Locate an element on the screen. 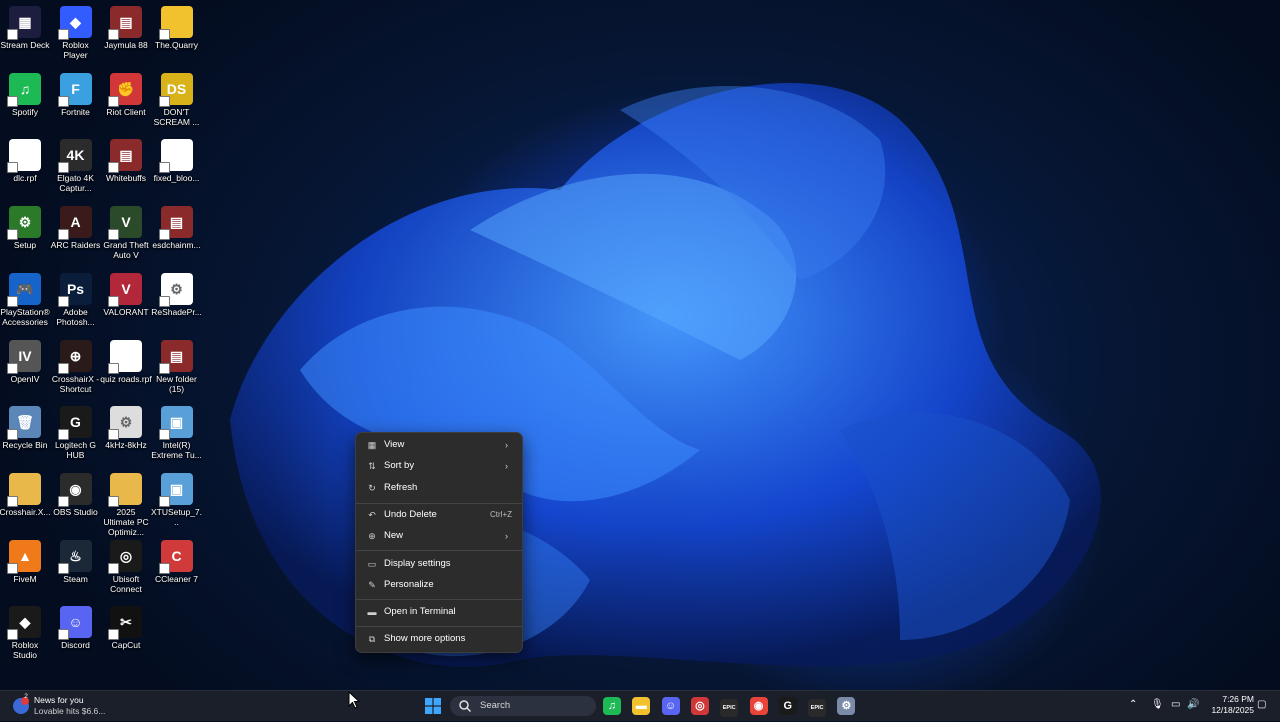  desktop-icon: ◆ Roblox Player is located at coordinates (76, 34).